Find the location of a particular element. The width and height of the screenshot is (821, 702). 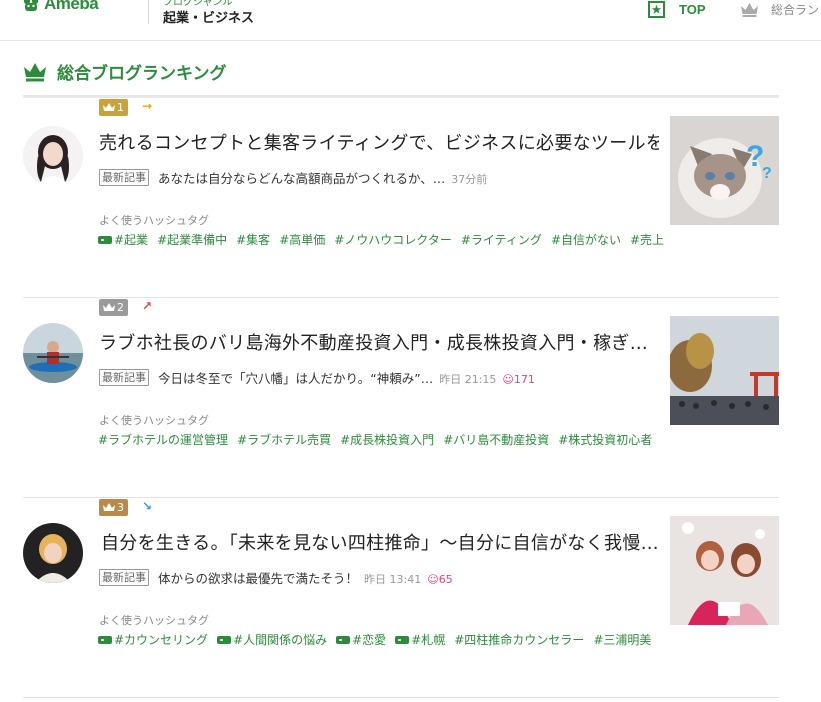

hashtag-text: #三浦明美 is located at coordinates (622, 640).